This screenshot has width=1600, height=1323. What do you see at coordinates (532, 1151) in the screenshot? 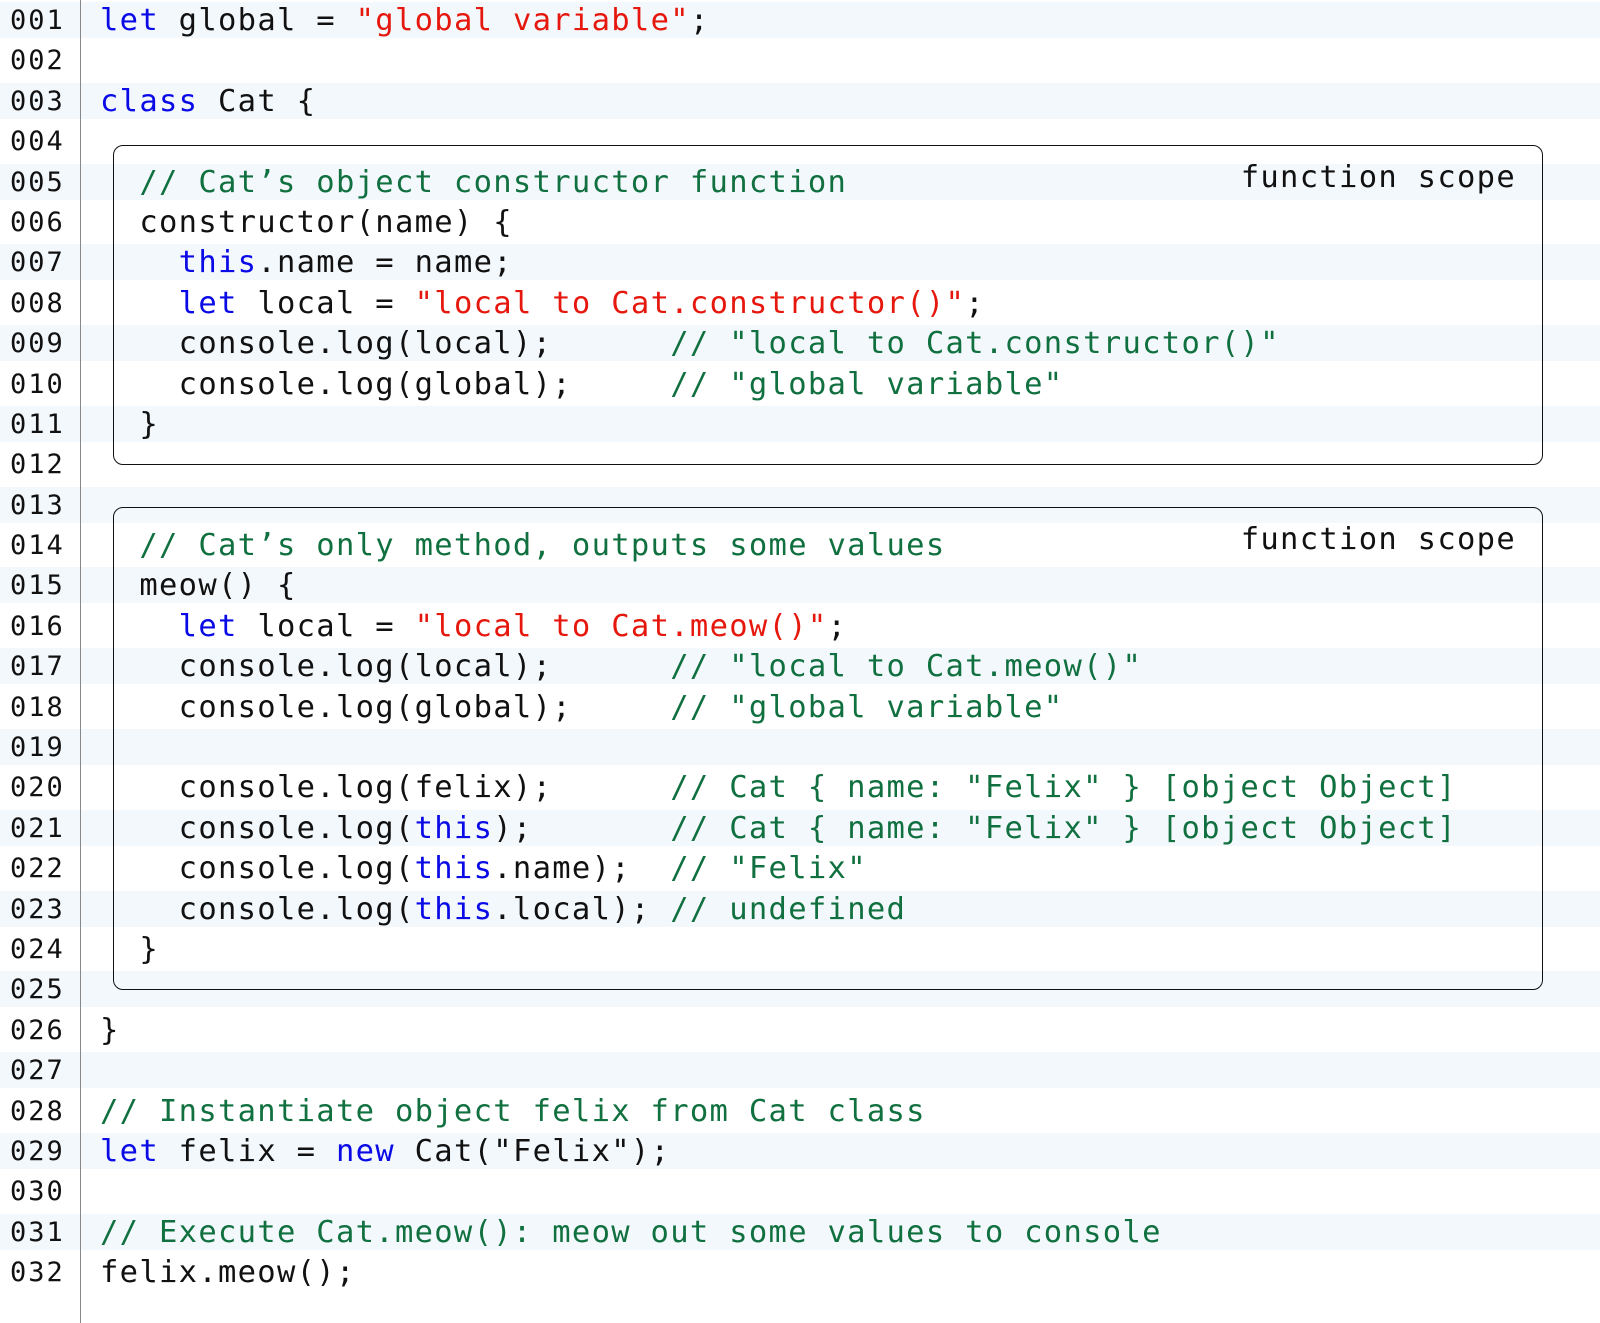
I see `code-token: Cat("Felix");` at bounding box center [532, 1151].